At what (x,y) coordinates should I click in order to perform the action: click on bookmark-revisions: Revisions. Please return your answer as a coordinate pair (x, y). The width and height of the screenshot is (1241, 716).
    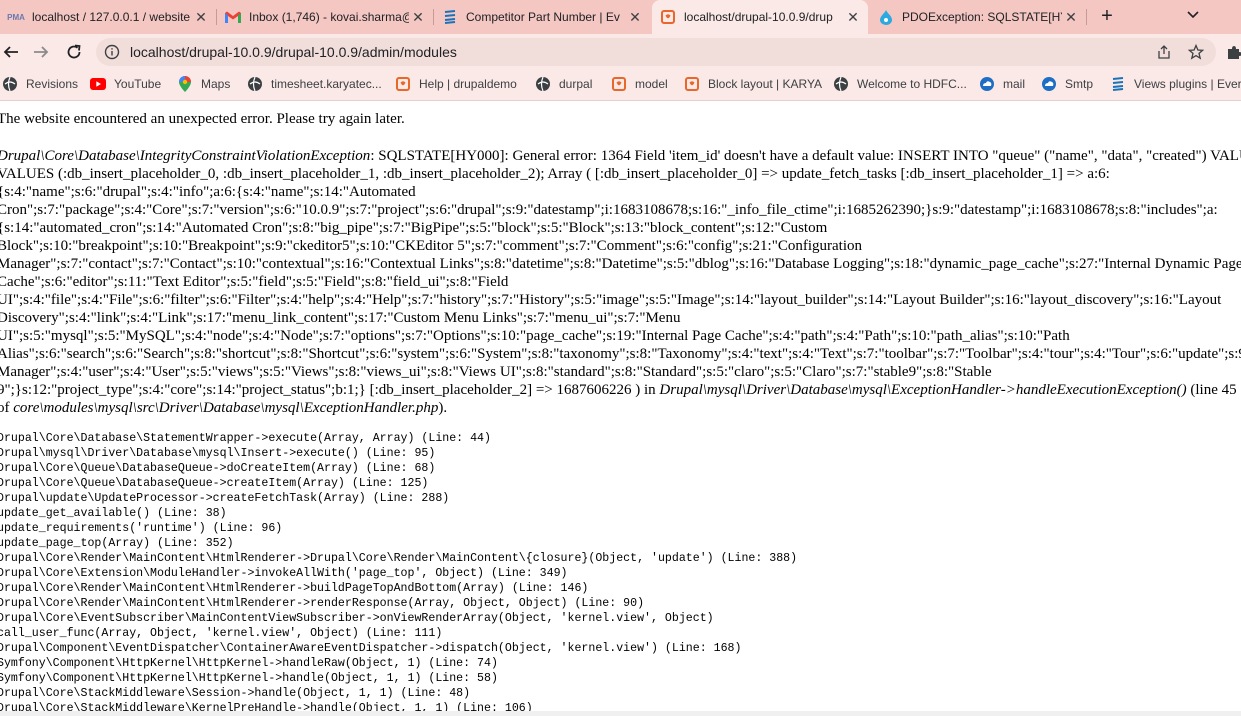
    Looking at the image, I should click on (40, 84).